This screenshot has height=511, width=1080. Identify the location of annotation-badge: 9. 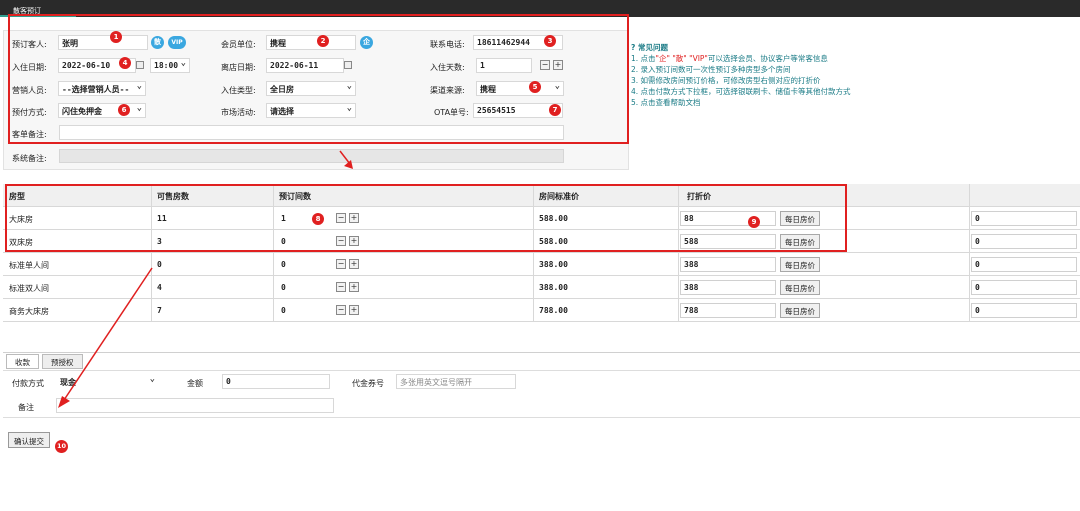
(754, 222).